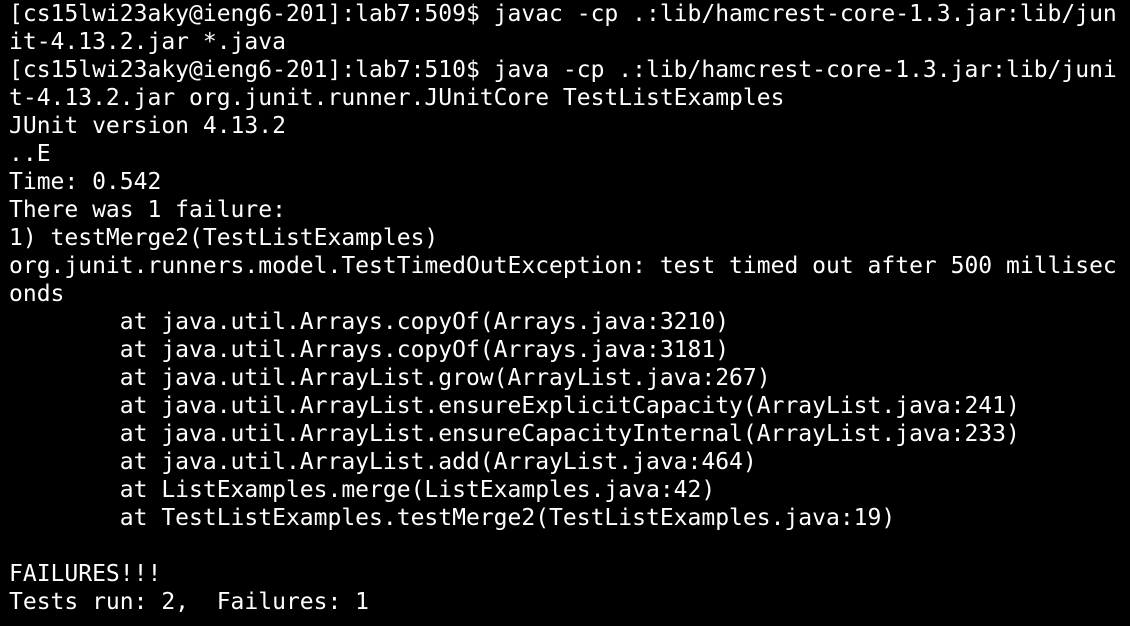 The image size is (1130, 626). I want to click on terminal-line-failures-banner: FAILURES!!!, so click(85, 574).